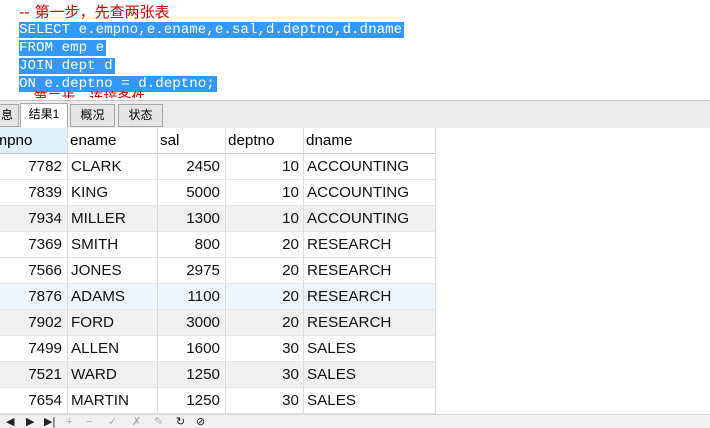 Image resolution: width=710 pixels, height=428 pixels. Describe the element at coordinates (34, 167) in the screenshot. I see `cell-empno: 7782` at that location.